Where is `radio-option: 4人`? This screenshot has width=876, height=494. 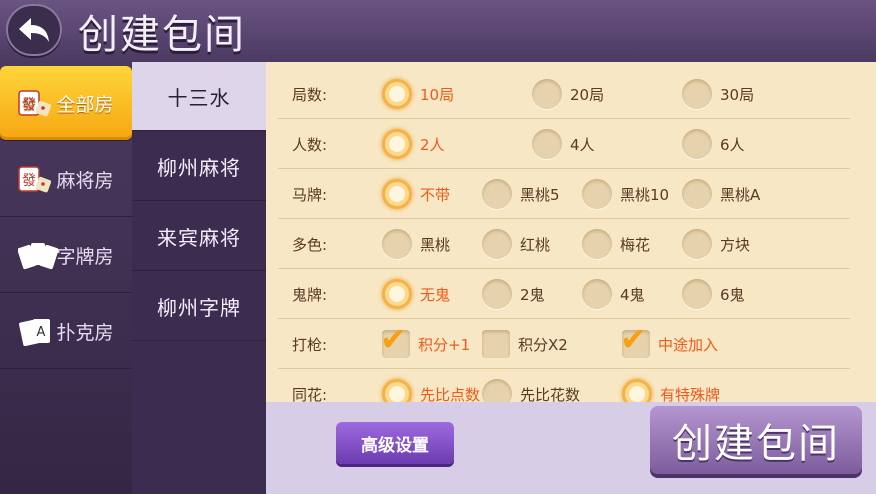
radio-option: 4人 is located at coordinates (563, 144).